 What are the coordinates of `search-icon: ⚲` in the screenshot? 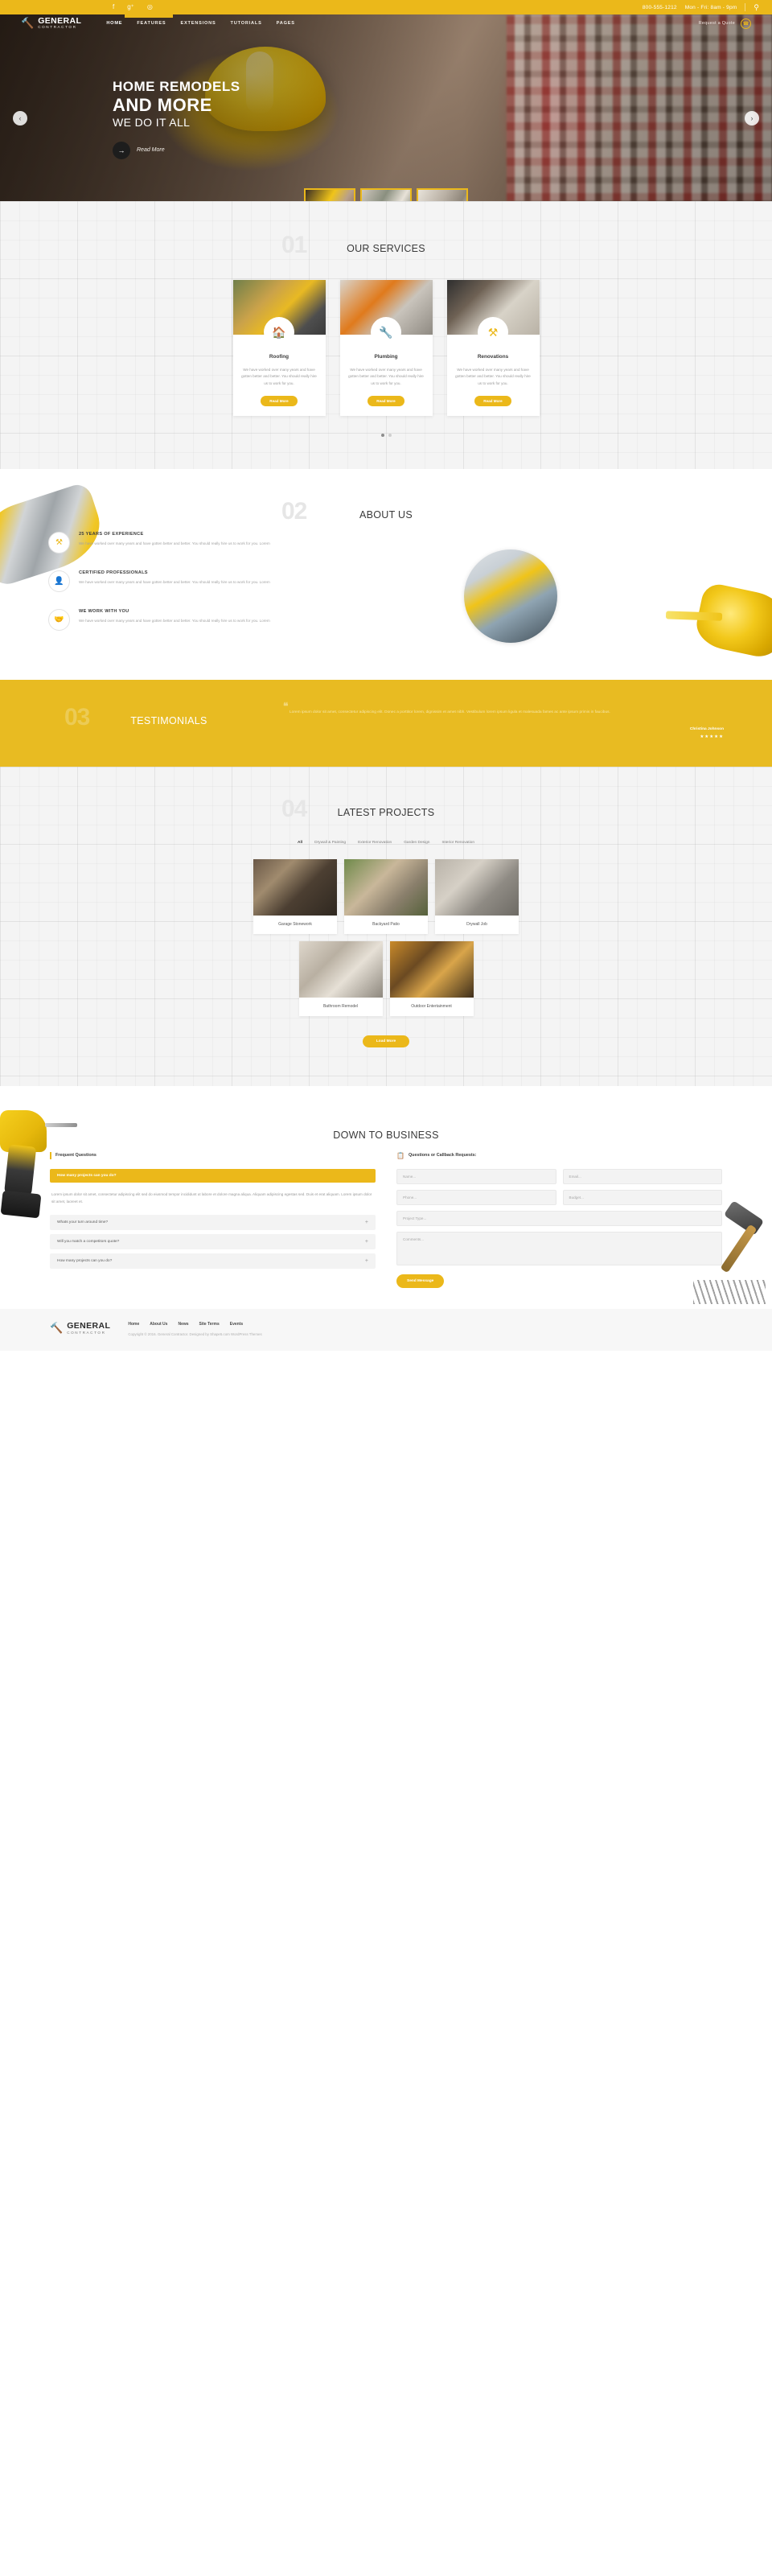 It's located at (756, 7).